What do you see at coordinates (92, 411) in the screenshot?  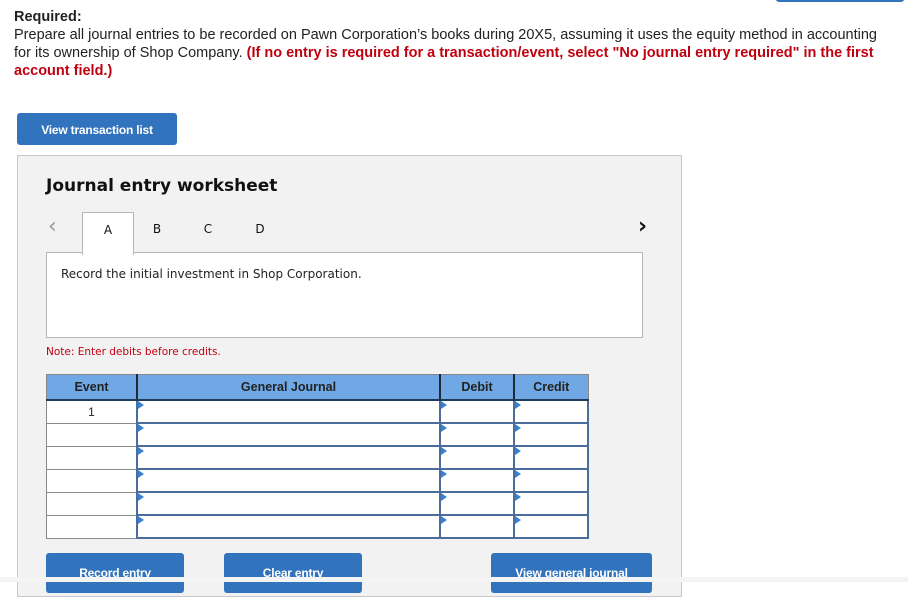 I see `event-cell: 1` at bounding box center [92, 411].